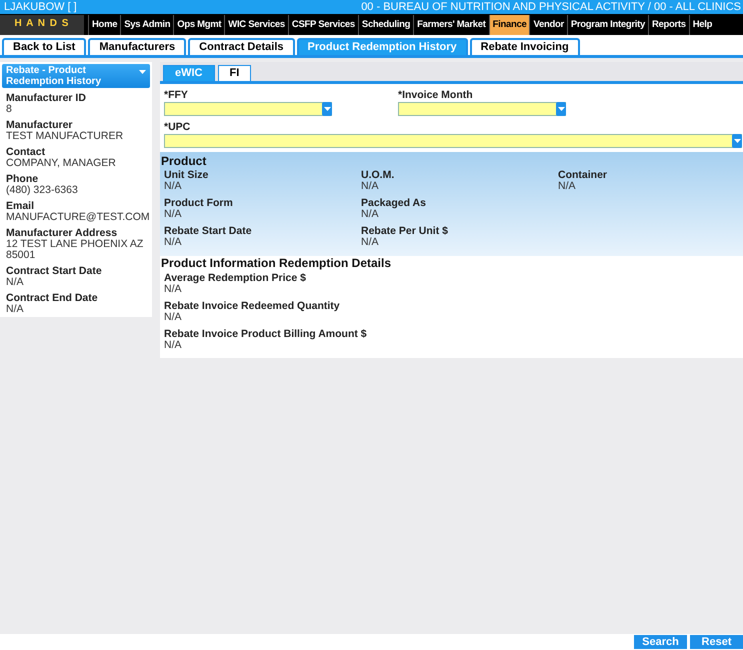 This screenshot has width=743, height=650. I want to click on field-label: Manufacturer, so click(40, 125).